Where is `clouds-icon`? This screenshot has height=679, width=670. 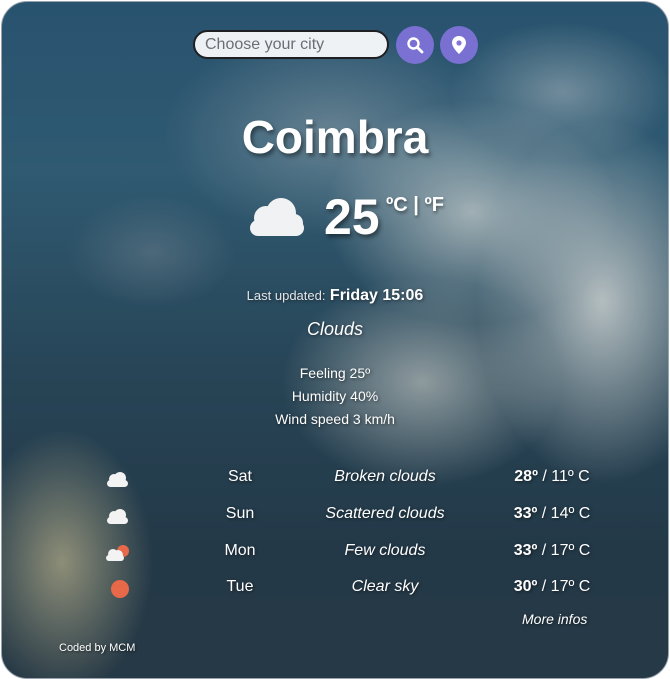
clouds-icon is located at coordinates (277, 217).